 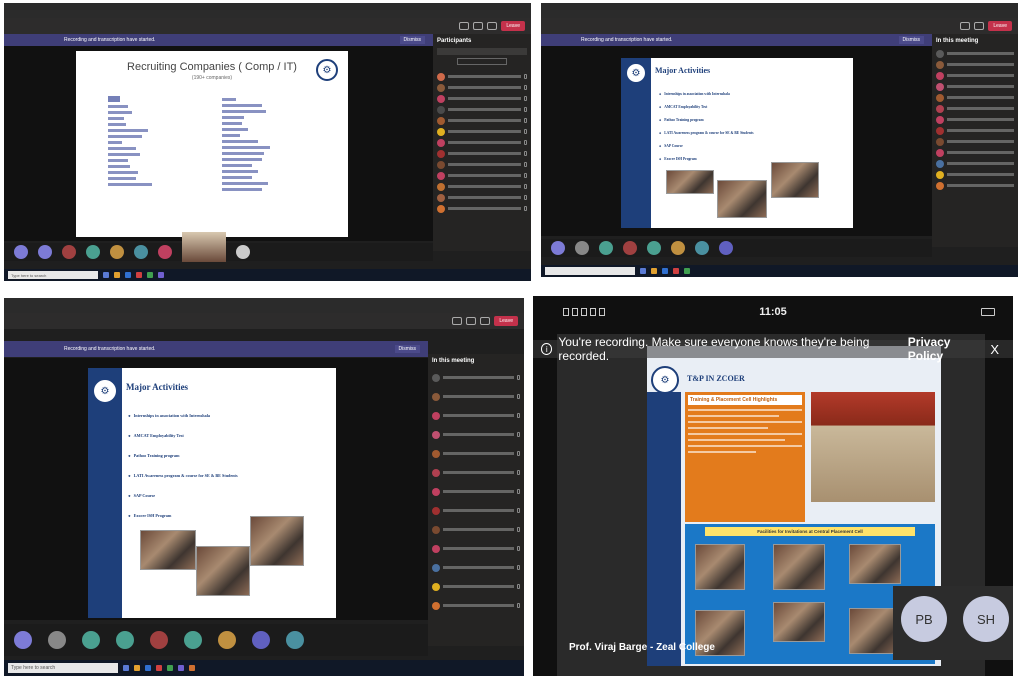 What do you see at coordinates (924, 619) in the screenshot?
I see `participant-avatar-pb: PB` at bounding box center [924, 619].